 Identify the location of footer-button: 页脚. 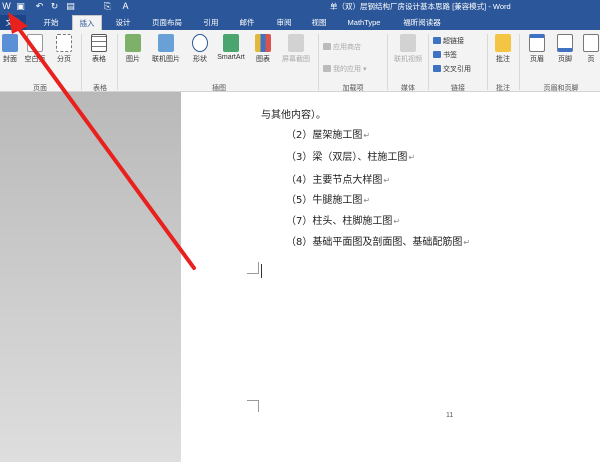
(565, 49).